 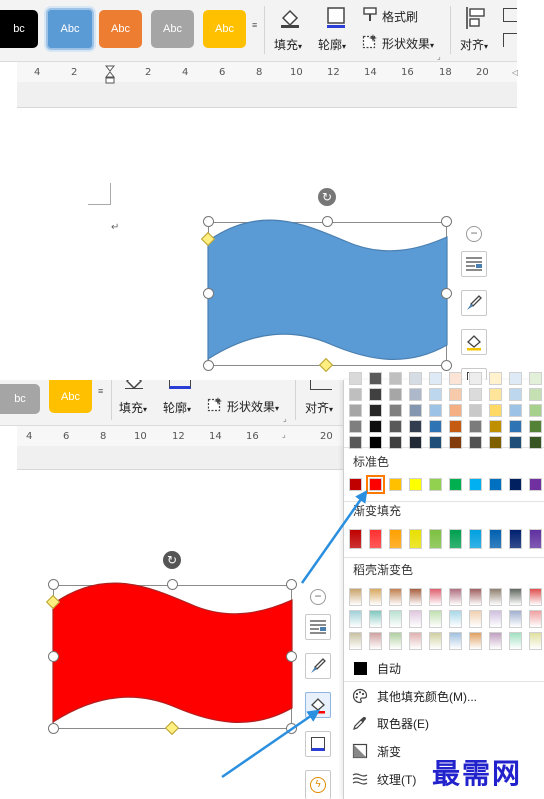 What do you see at coordinates (334, 536) in the screenshot?
I see `arrow-to-red-swatch` at bounding box center [334, 536].